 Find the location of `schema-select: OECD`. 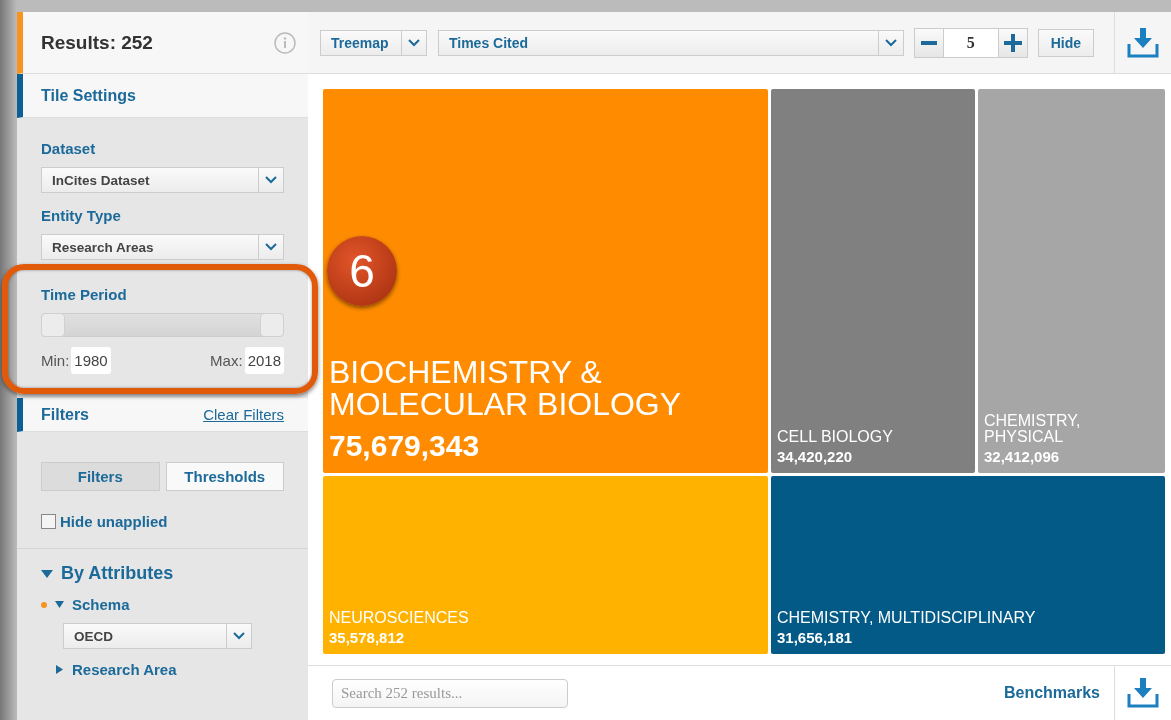

schema-select: OECD is located at coordinates (157, 636).